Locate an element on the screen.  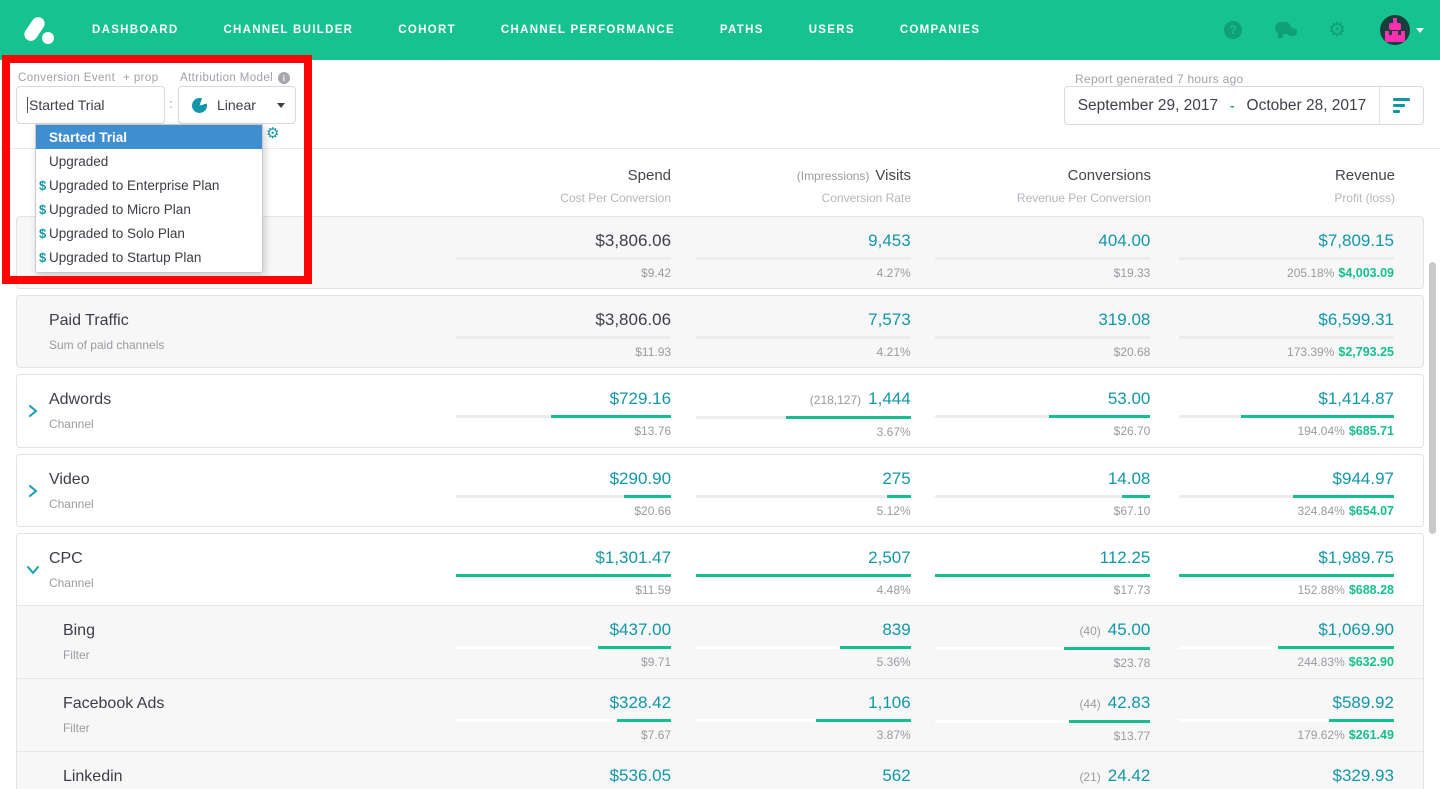
revenue-value: $589.92 is located at coordinates (1363, 702).